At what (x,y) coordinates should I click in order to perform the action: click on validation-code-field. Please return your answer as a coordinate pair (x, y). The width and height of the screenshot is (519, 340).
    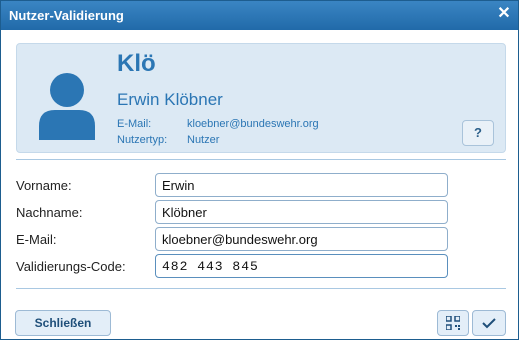
    Looking at the image, I should click on (301, 266).